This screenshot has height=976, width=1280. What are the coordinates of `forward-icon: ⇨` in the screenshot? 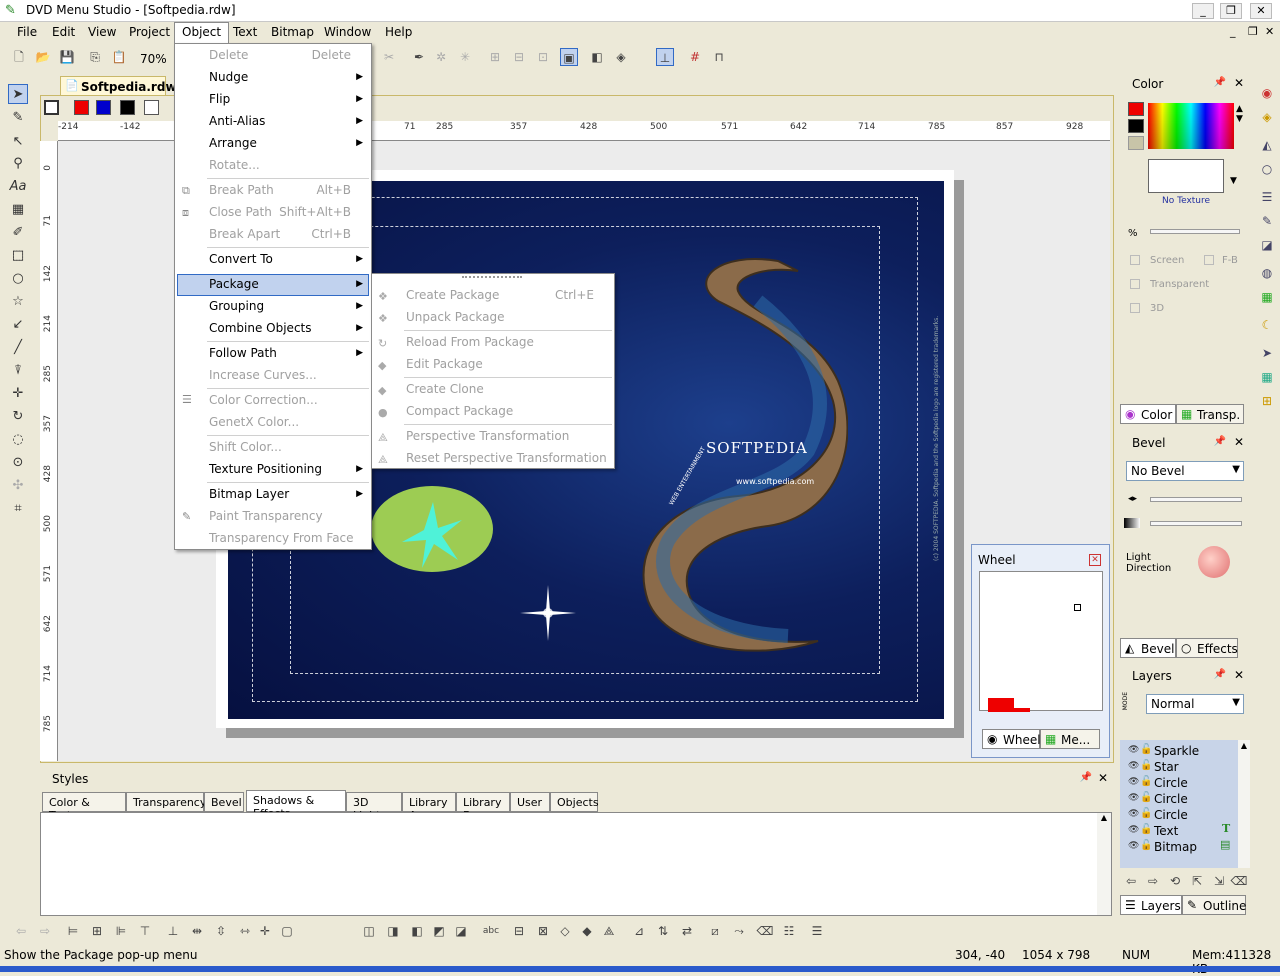 It's located at (45, 931).